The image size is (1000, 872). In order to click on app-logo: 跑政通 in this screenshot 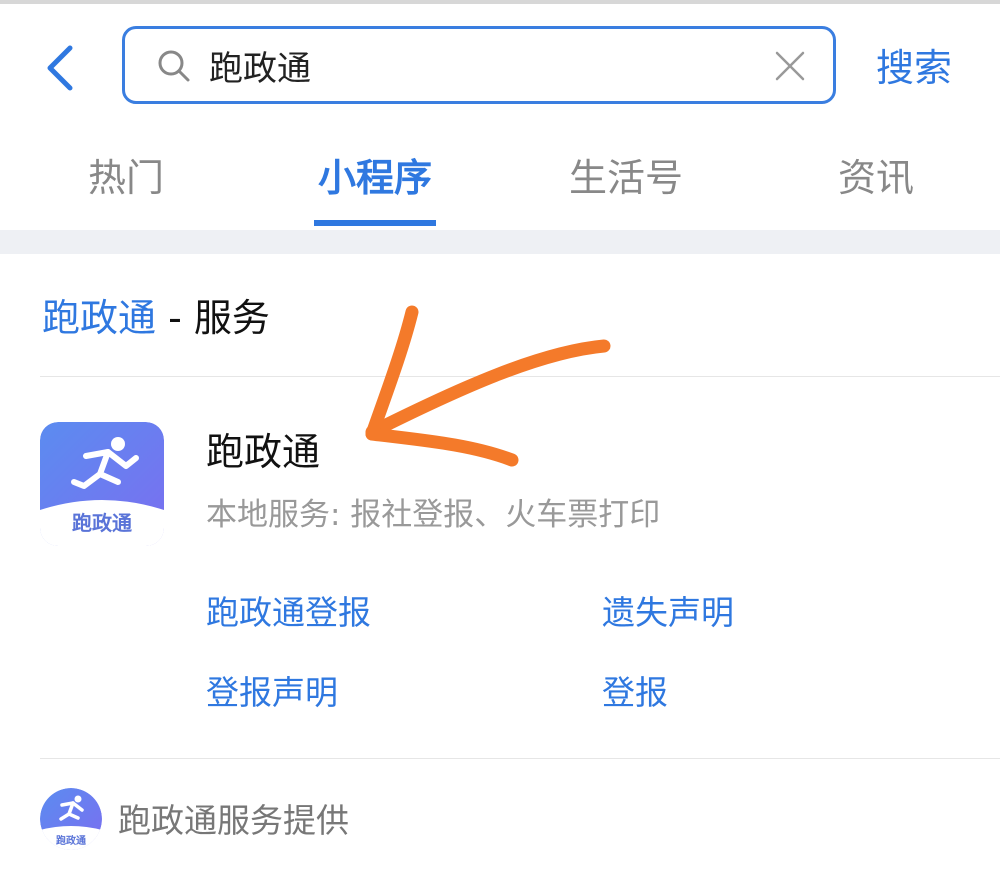, I will do `click(102, 484)`.